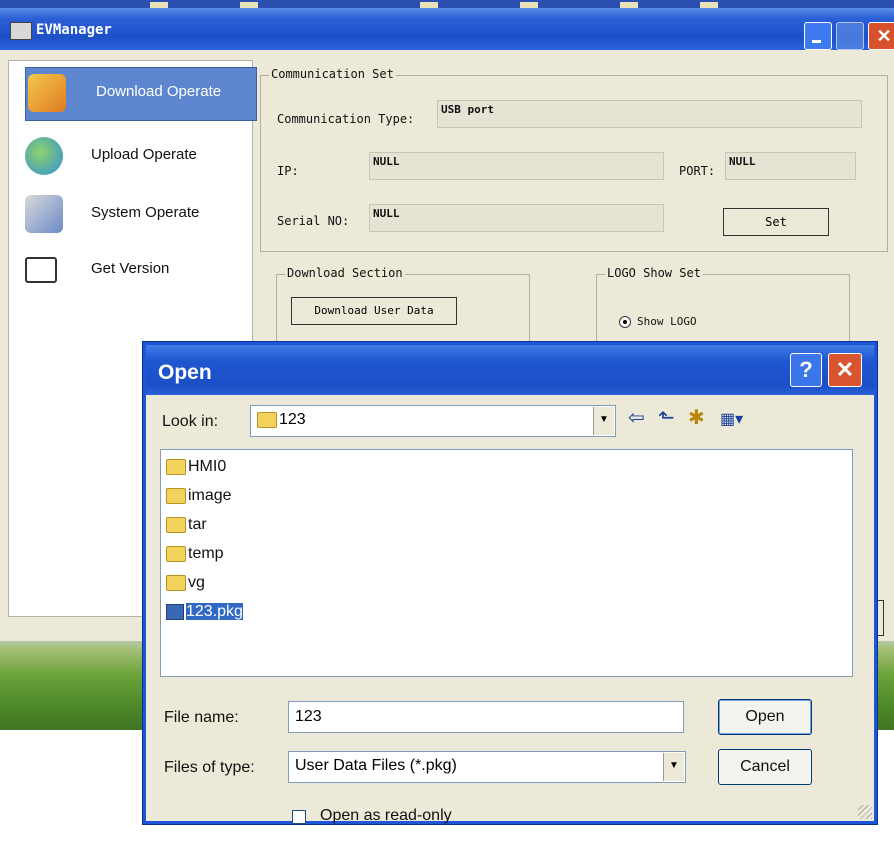  What do you see at coordinates (806, 370) in the screenshot?
I see `help-button: ?` at bounding box center [806, 370].